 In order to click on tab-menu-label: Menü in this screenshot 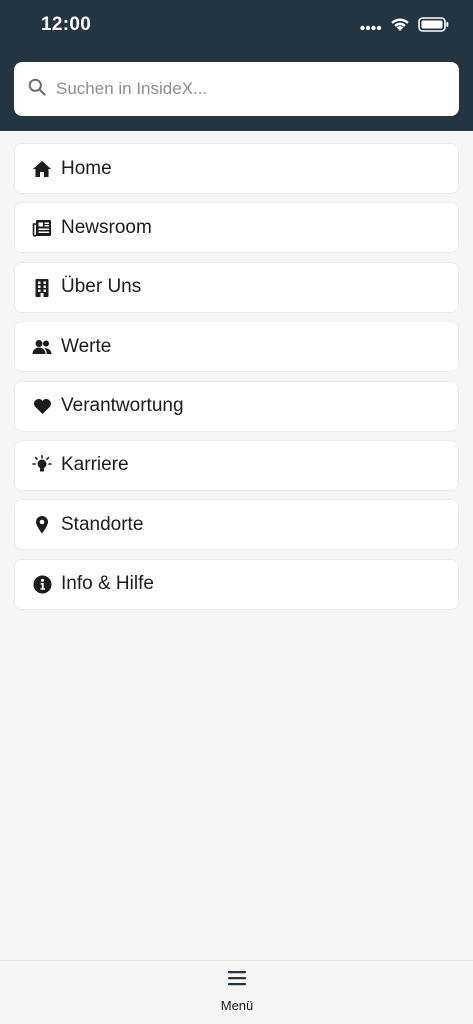, I will do `click(237, 1005)`.